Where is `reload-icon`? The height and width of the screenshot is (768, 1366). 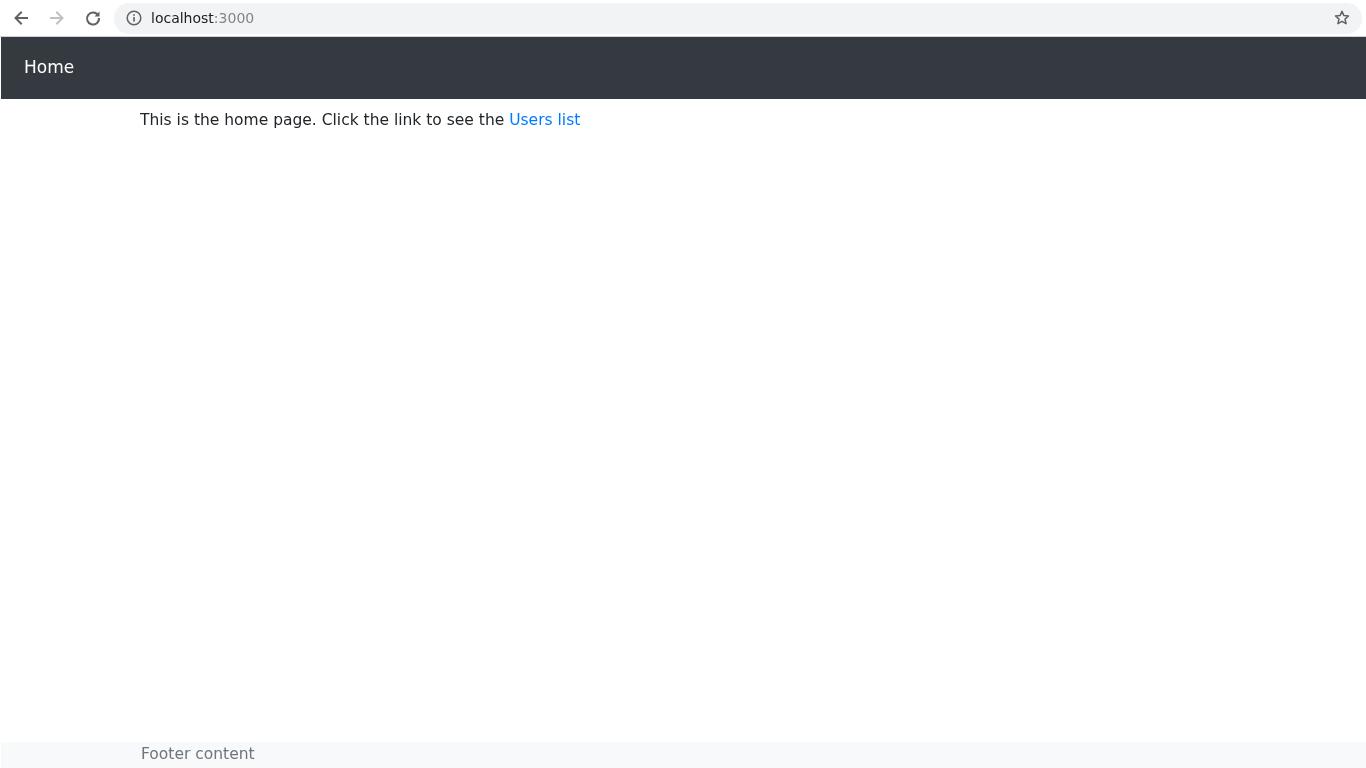 reload-icon is located at coordinates (93, 18).